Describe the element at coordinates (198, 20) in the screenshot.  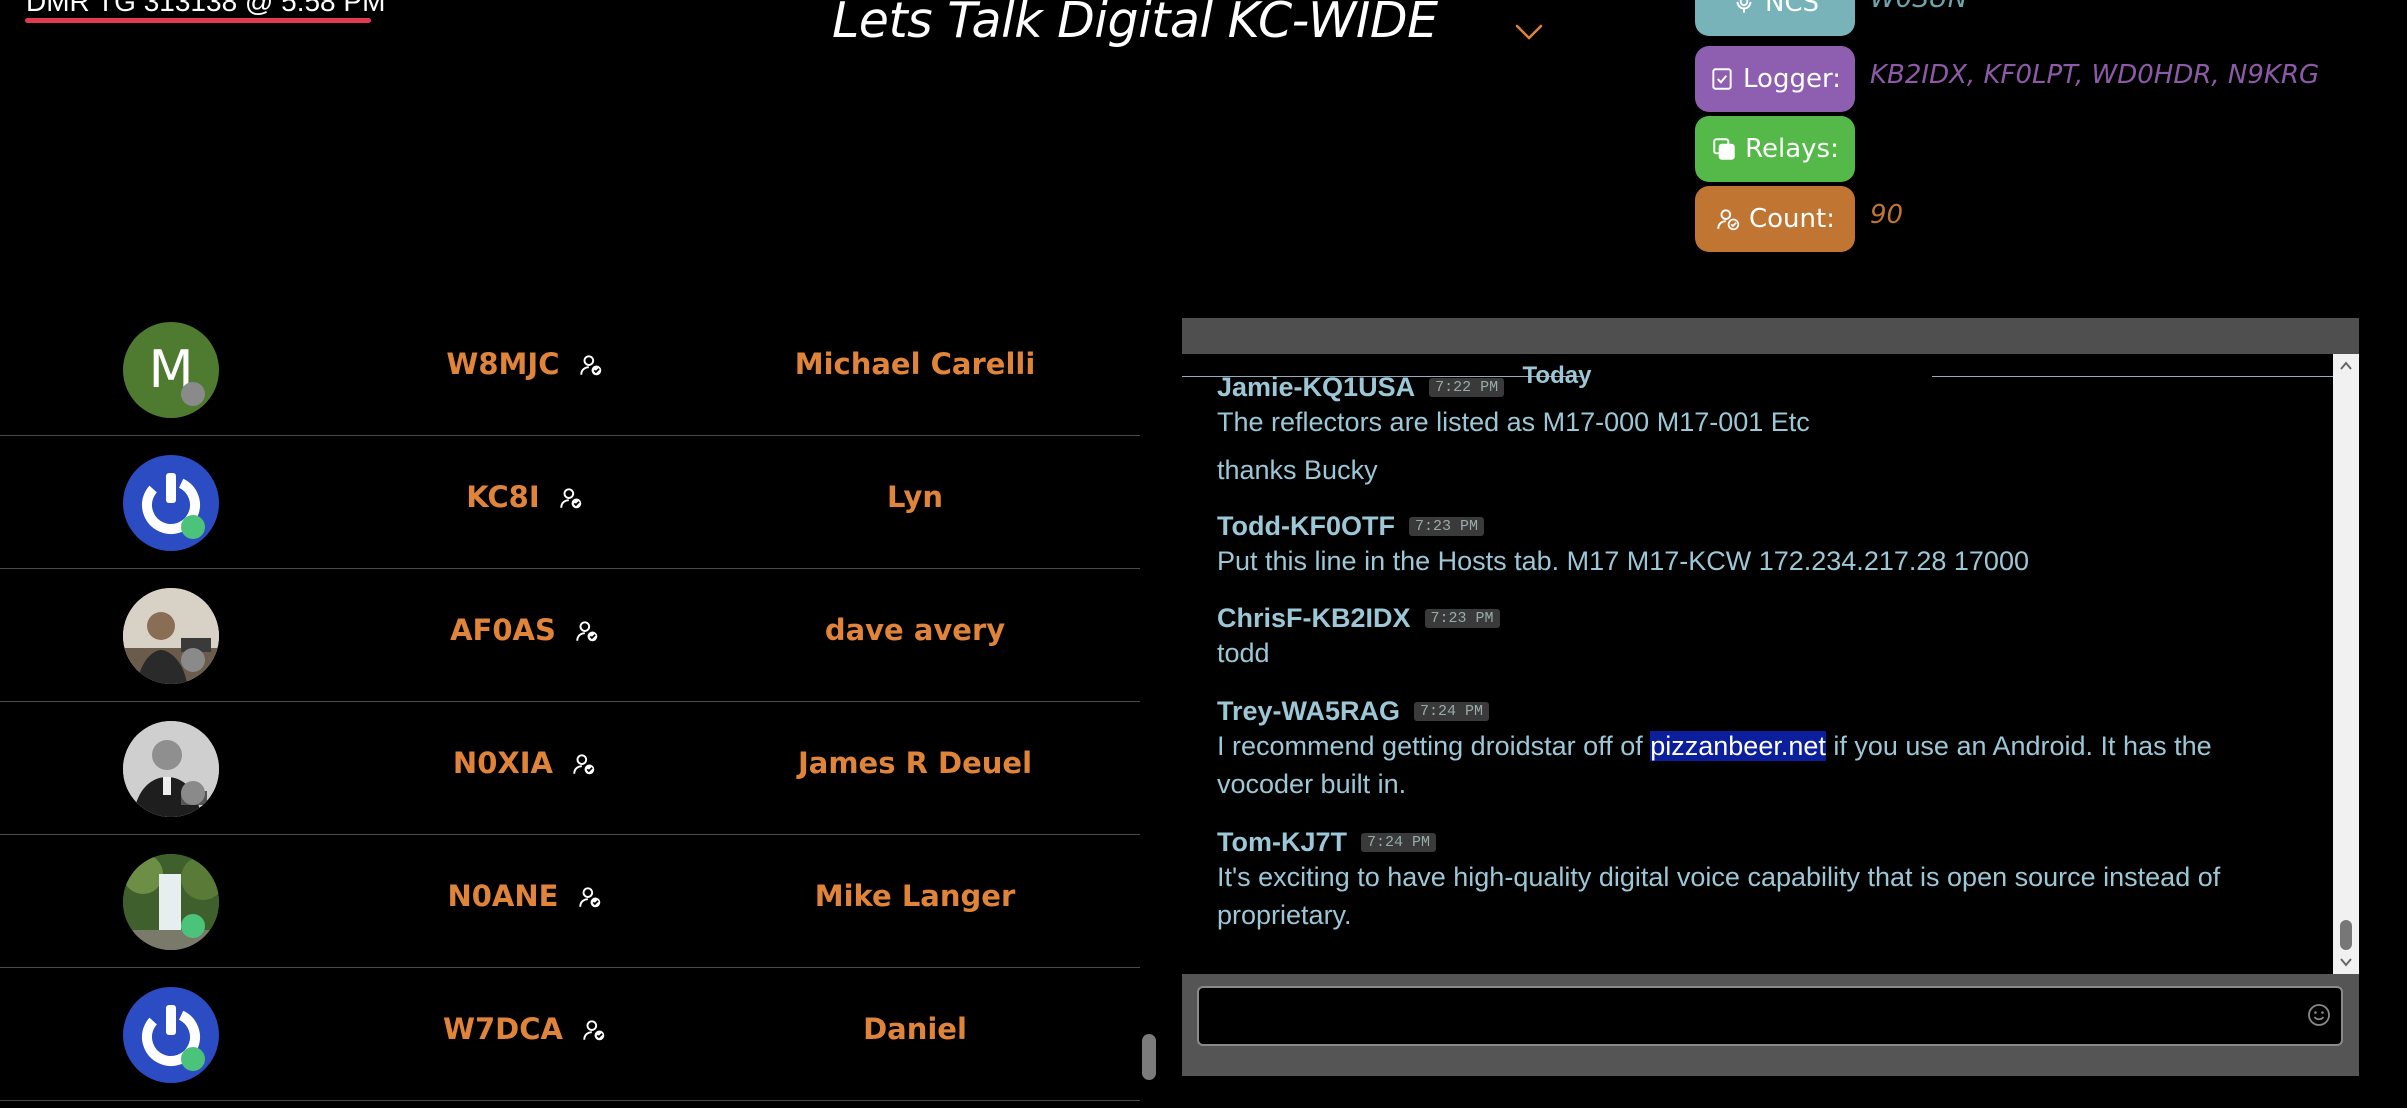
I see `active-tab-underline` at that location.